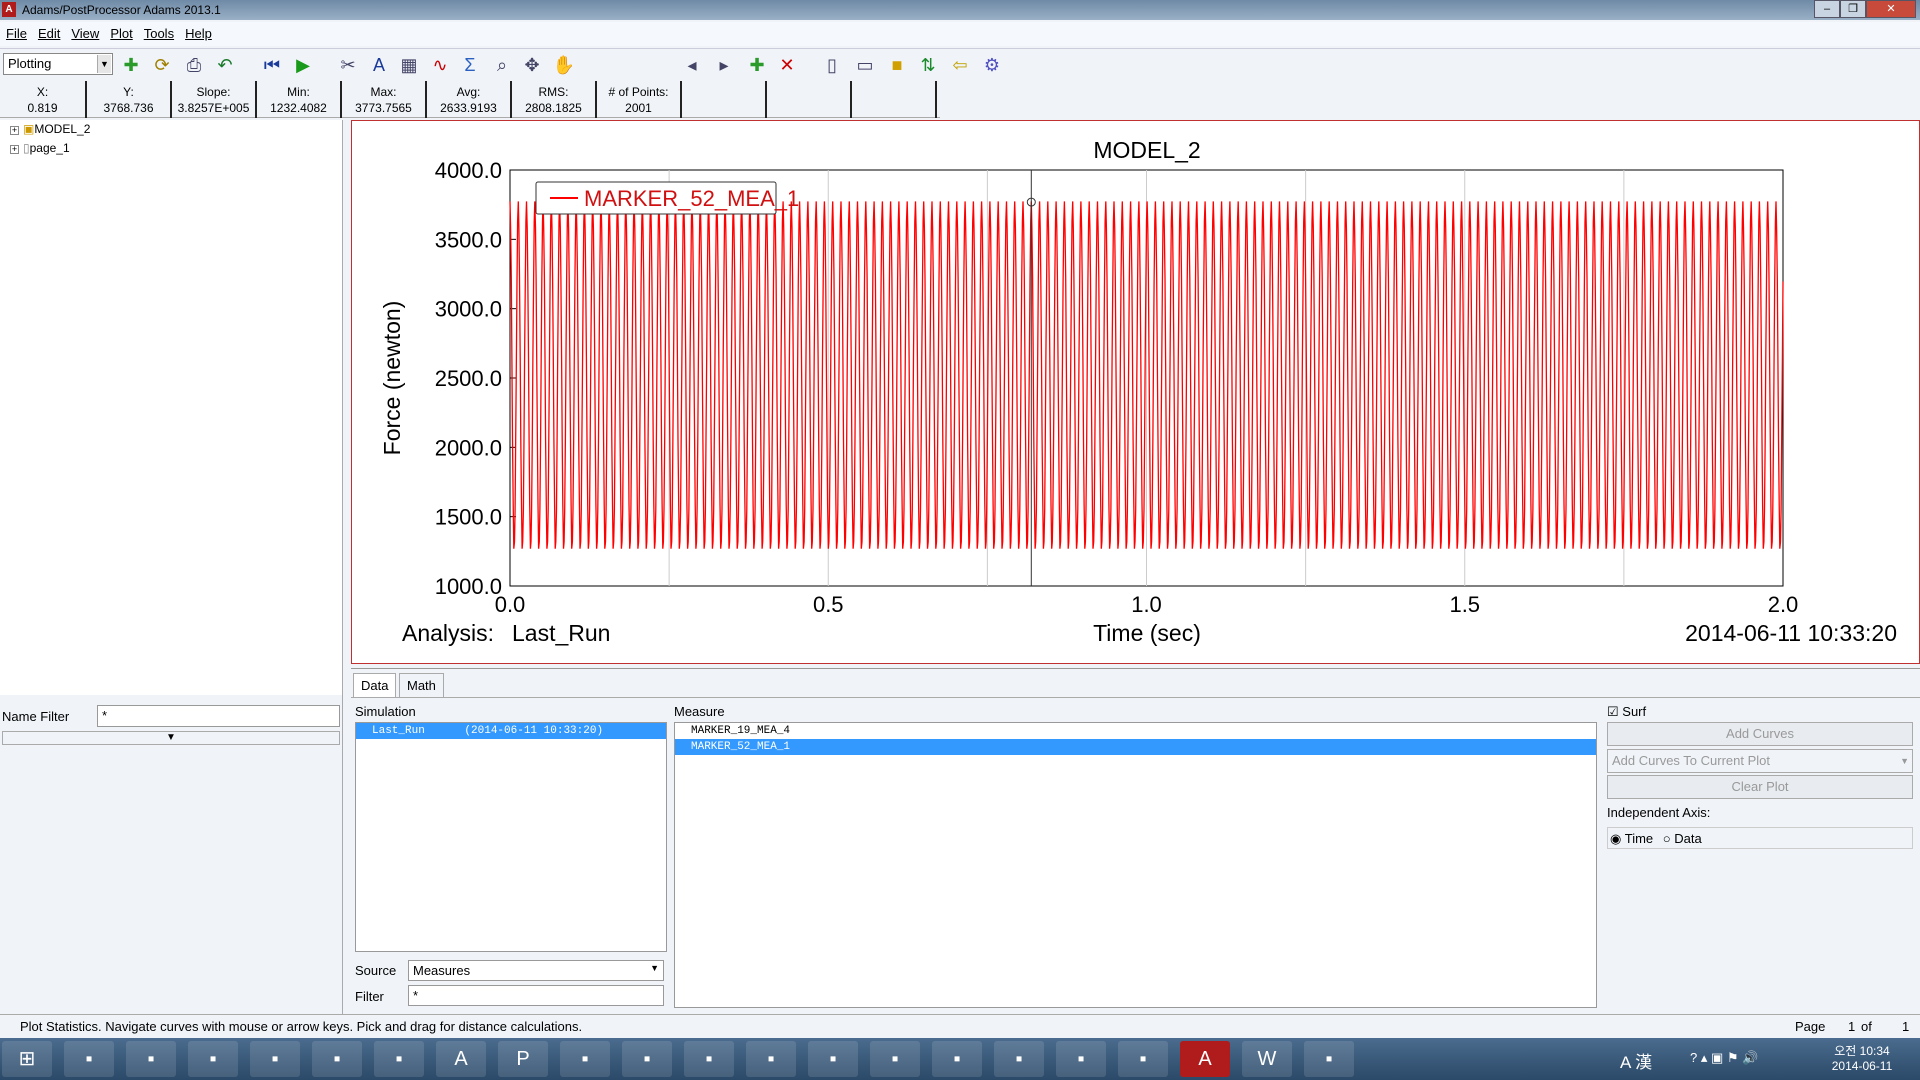  What do you see at coordinates (1853, 9) in the screenshot?
I see `maximize-button: ❐` at bounding box center [1853, 9].